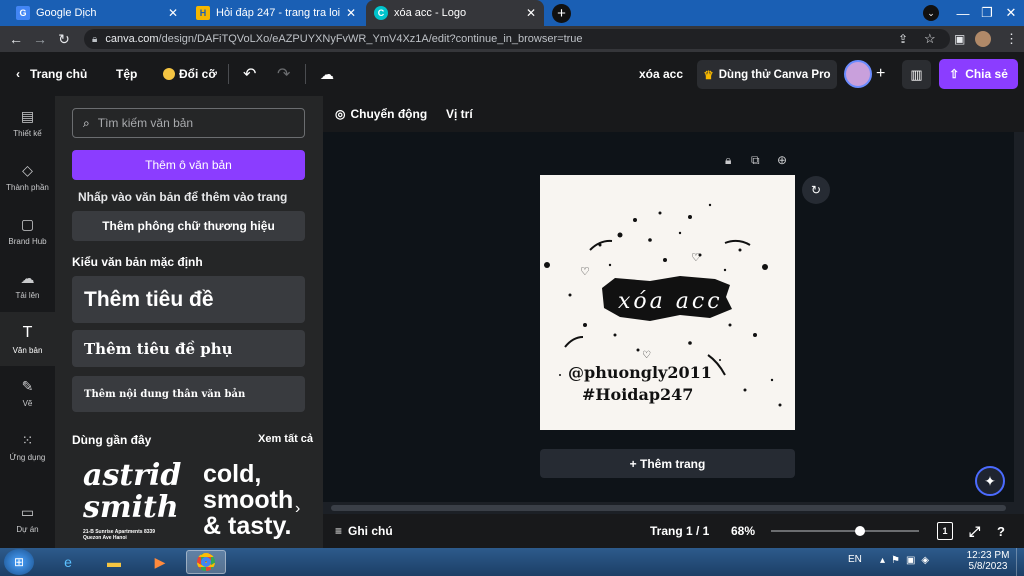 Image resolution: width=1024 pixels, height=576 pixels. Describe the element at coordinates (188, 226) in the screenshot. I see `brand-fonts-button: Thêm phông chữ thương hiệu` at that location.